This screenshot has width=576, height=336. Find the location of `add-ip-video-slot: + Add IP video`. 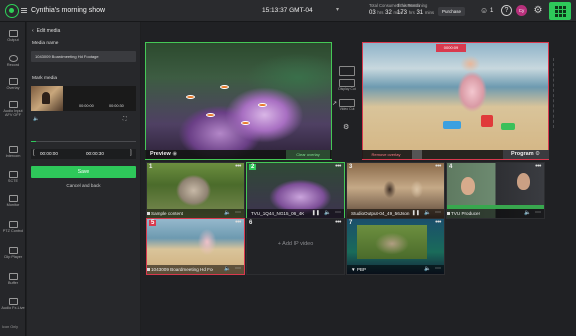

add-ip-video-slot: + Add IP video is located at coordinates (295, 246).